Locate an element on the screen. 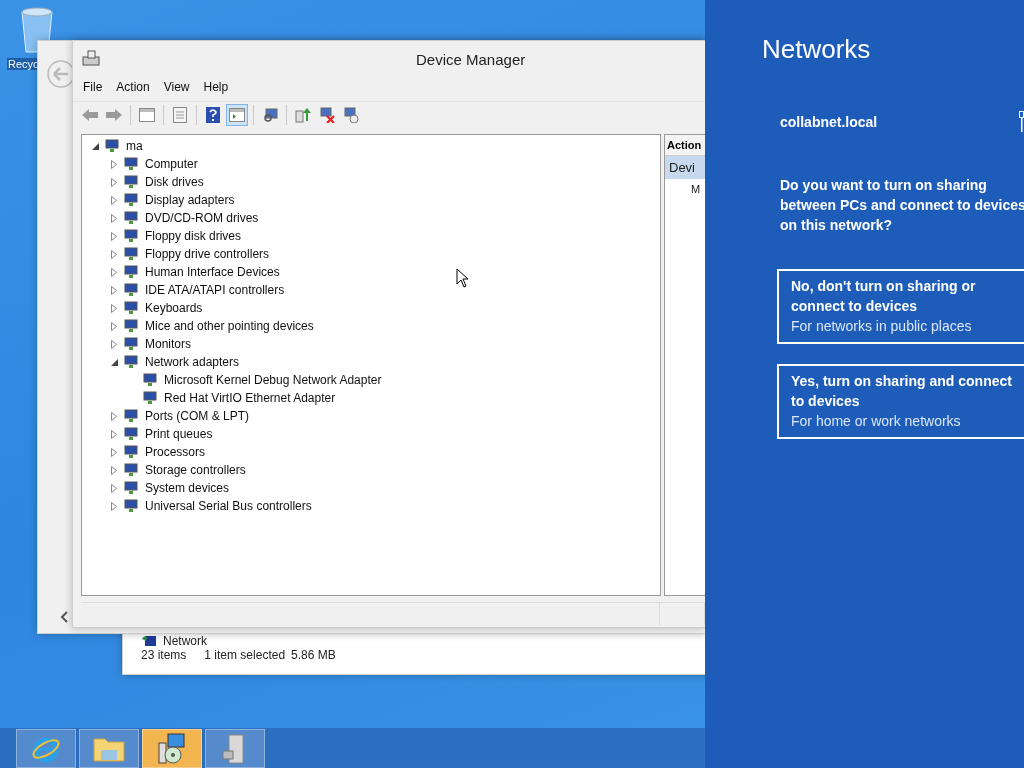 The image size is (1024, 768). tree-item: Ports (COM & LPT) is located at coordinates (197, 416).